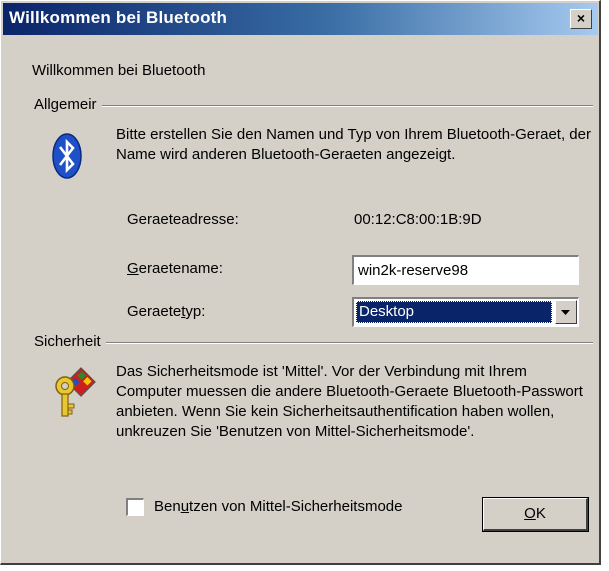  I want to click on bluetooth-icon, so click(67, 156).